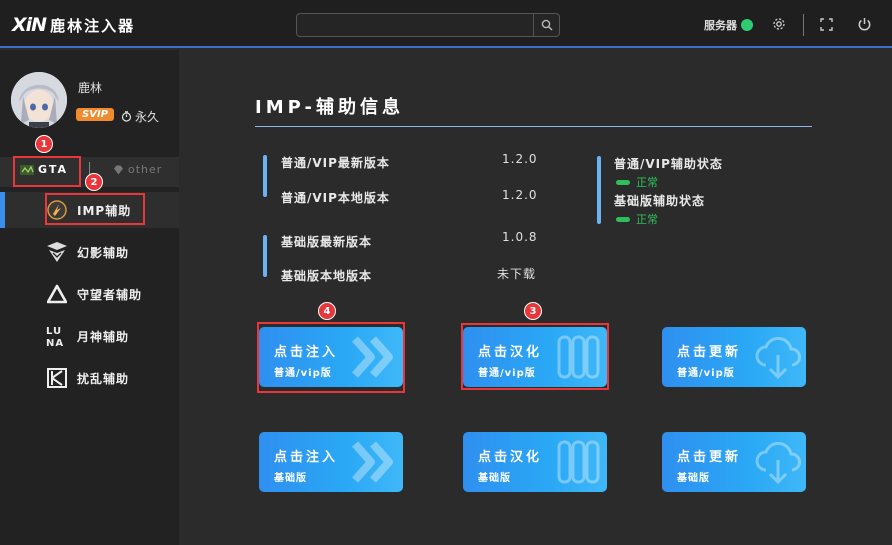 Image resolution: width=892 pixels, height=545 pixels. I want to click on timer-icon, so click(126, 116).